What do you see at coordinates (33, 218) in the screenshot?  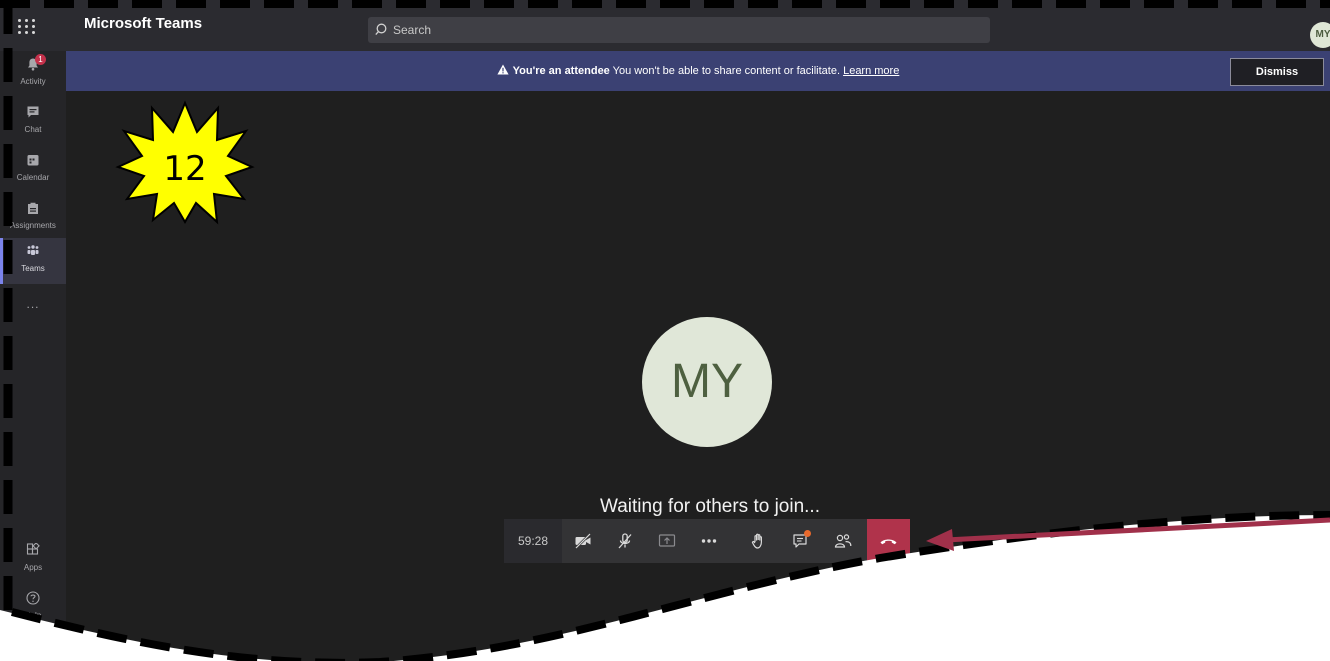 I see `sidebar-item-assignments: Assignments` at bounding box center [33, 218].